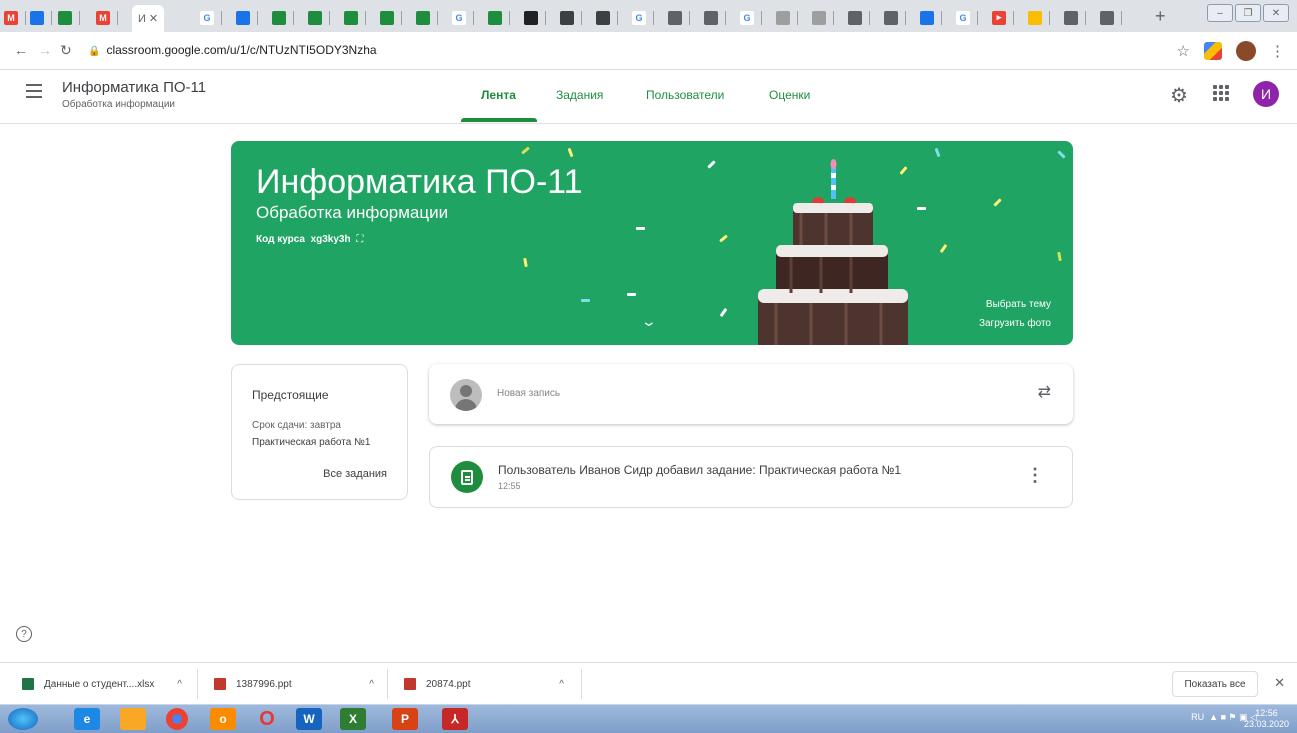 This screenshot has height=733, width=1297. I want to click on system-clock: 12:56 23.03.2020, so click(1266, 719).